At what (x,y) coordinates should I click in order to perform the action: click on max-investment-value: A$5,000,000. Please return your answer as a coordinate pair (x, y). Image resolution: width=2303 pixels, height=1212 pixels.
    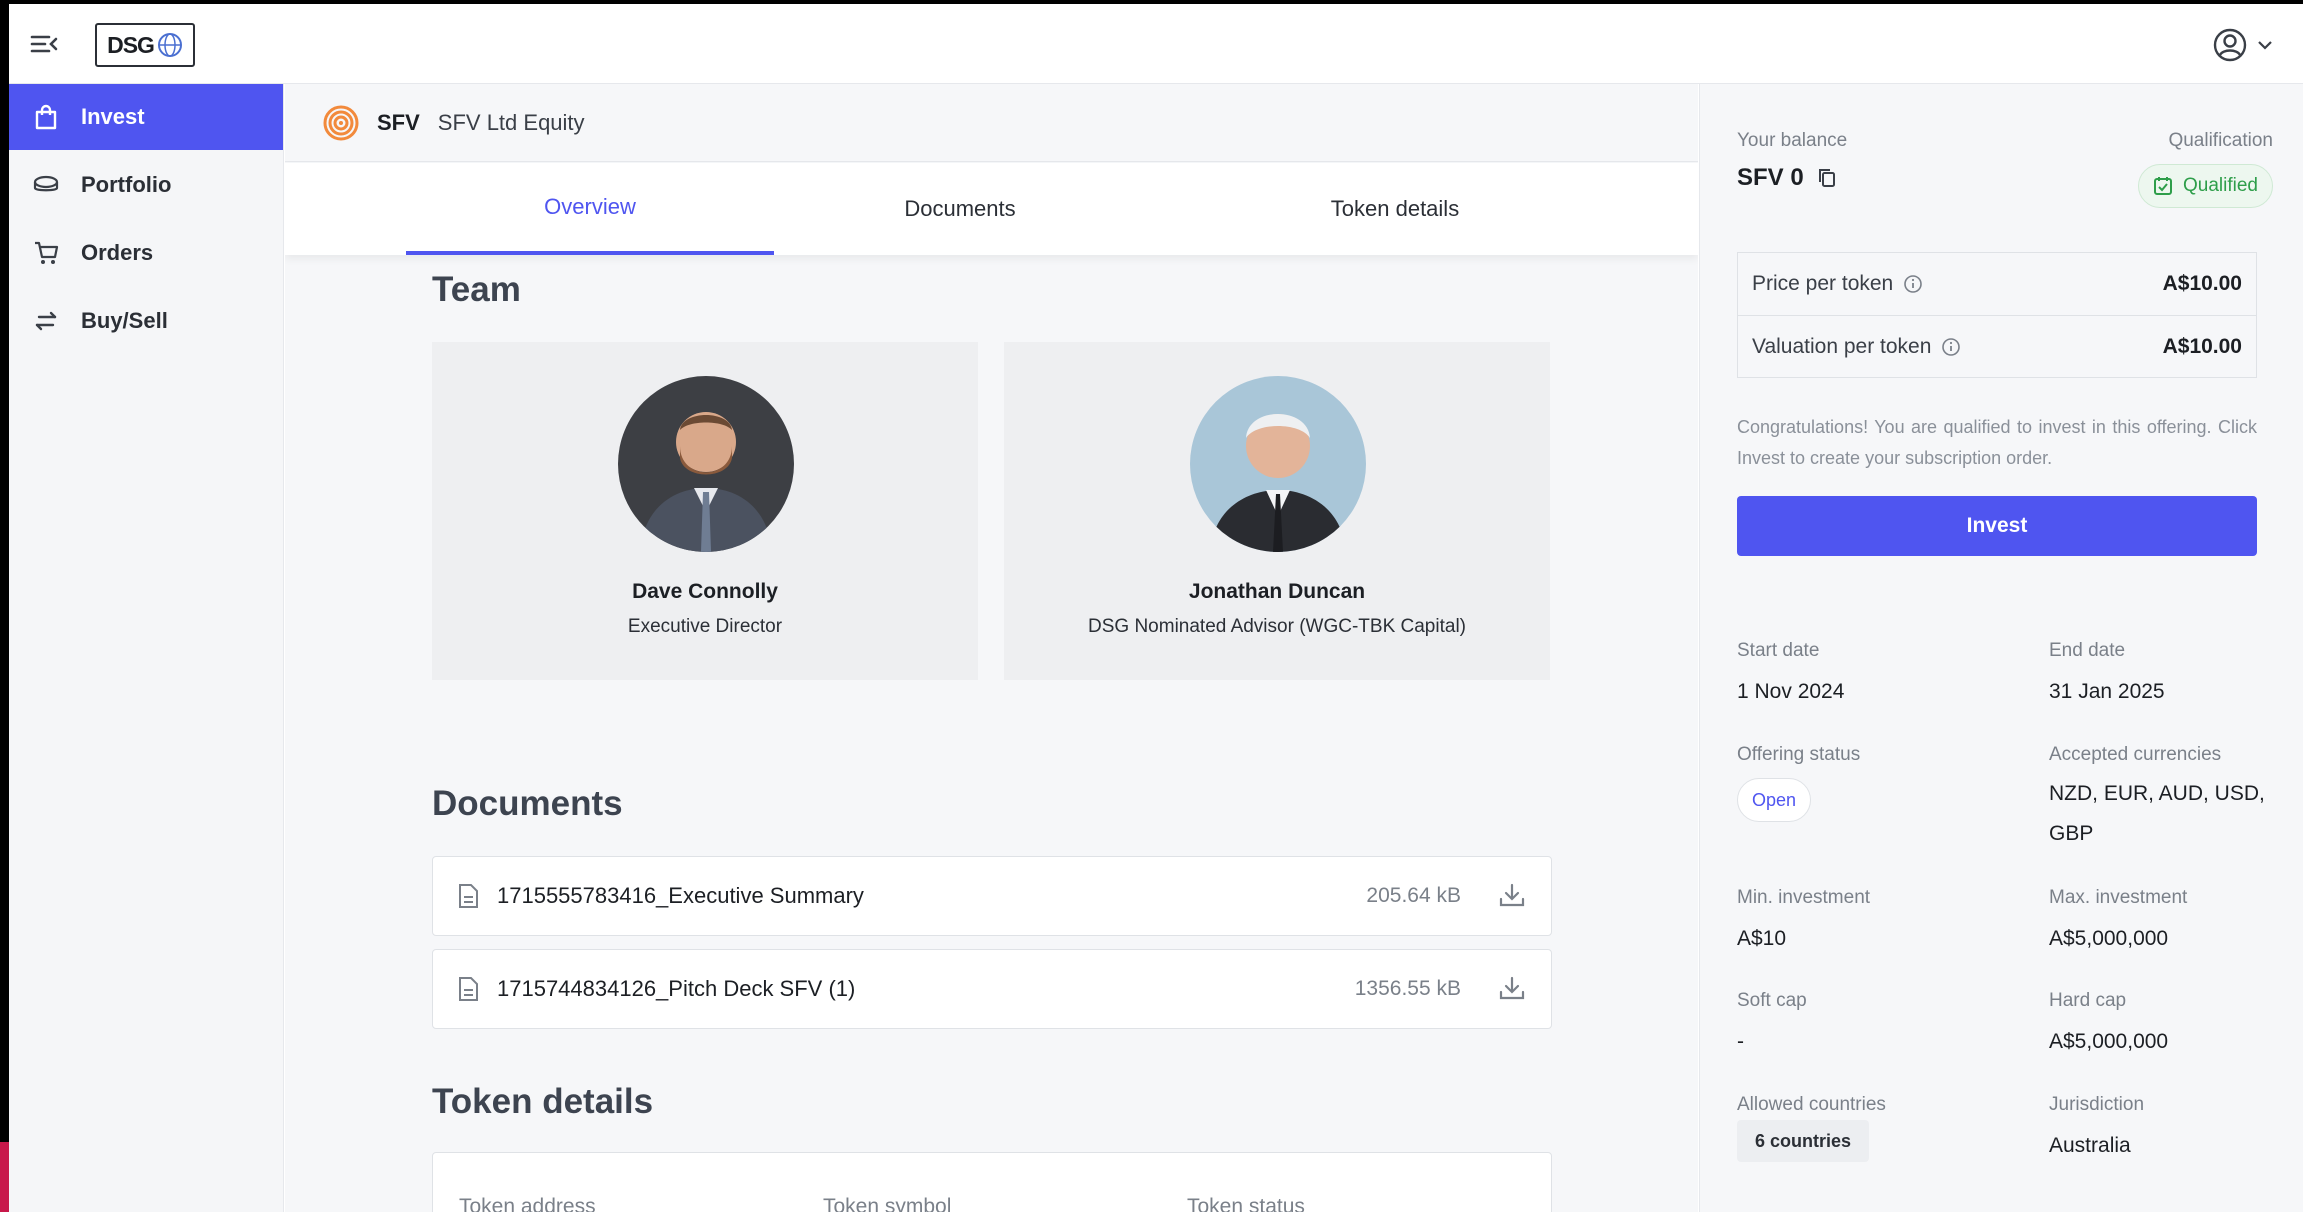
    Looking at the image, I should click on (2109, 938).